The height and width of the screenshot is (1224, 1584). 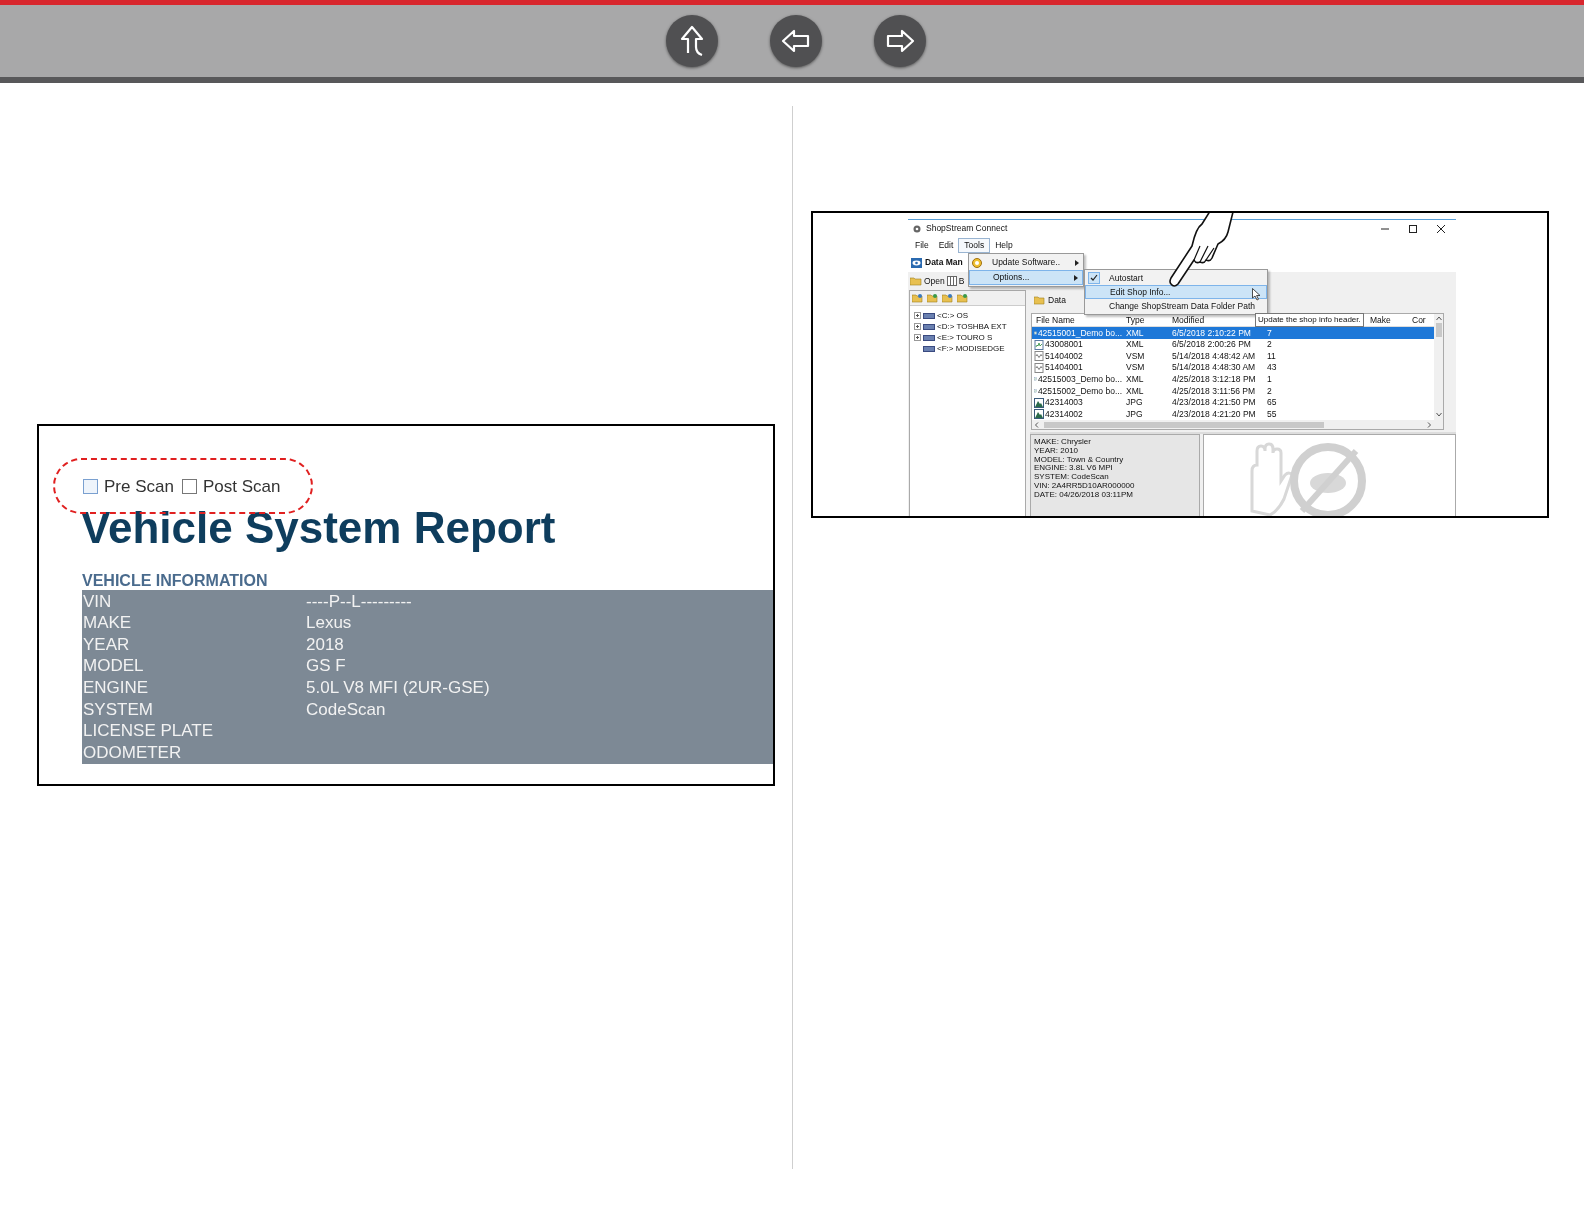 What do you see at coordinates (1269, 391) in the screenshot?
I see `table-cell-text: 2` at bounding box center [1269, 391].